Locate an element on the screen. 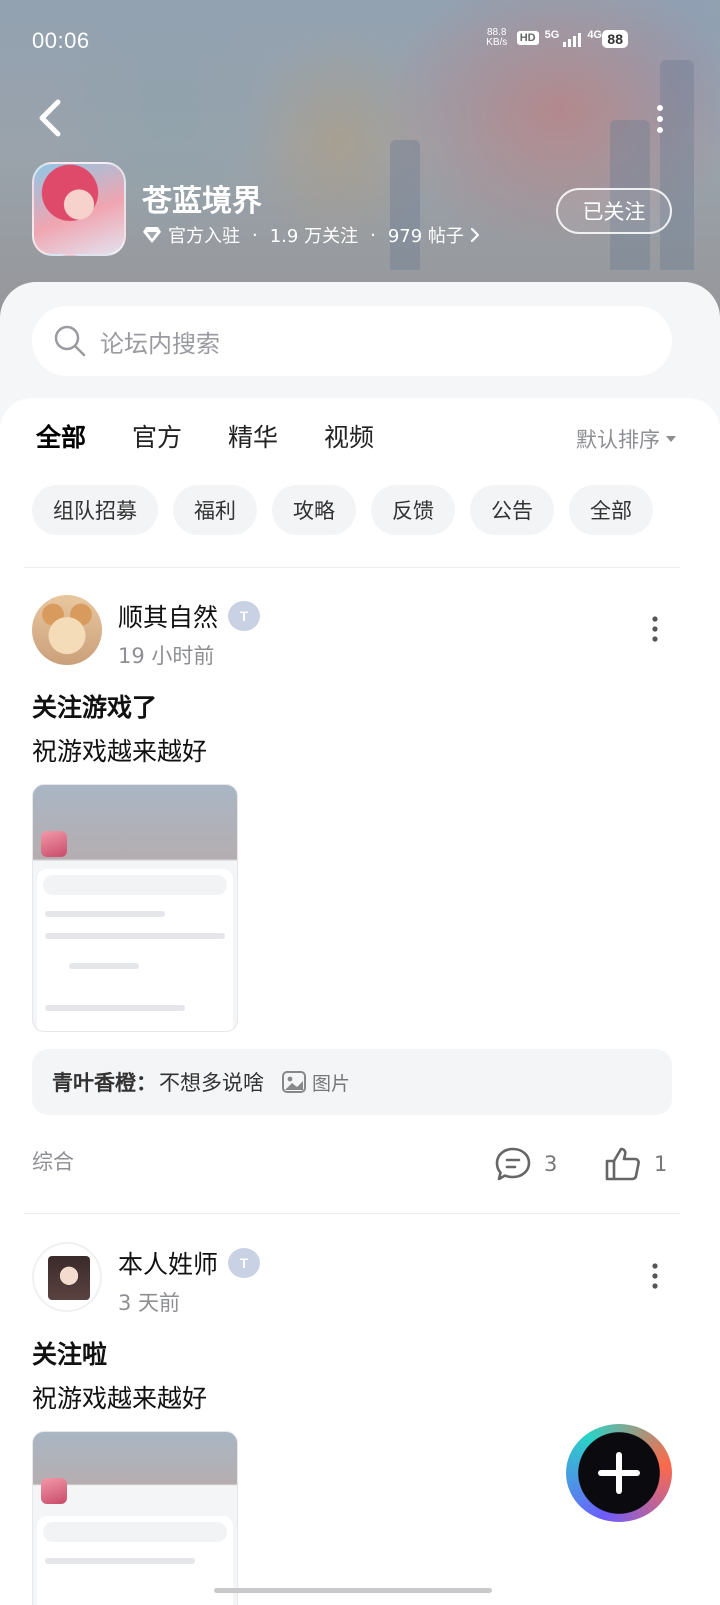  thumbs-up-icon is located at coordinates (622, 1164).